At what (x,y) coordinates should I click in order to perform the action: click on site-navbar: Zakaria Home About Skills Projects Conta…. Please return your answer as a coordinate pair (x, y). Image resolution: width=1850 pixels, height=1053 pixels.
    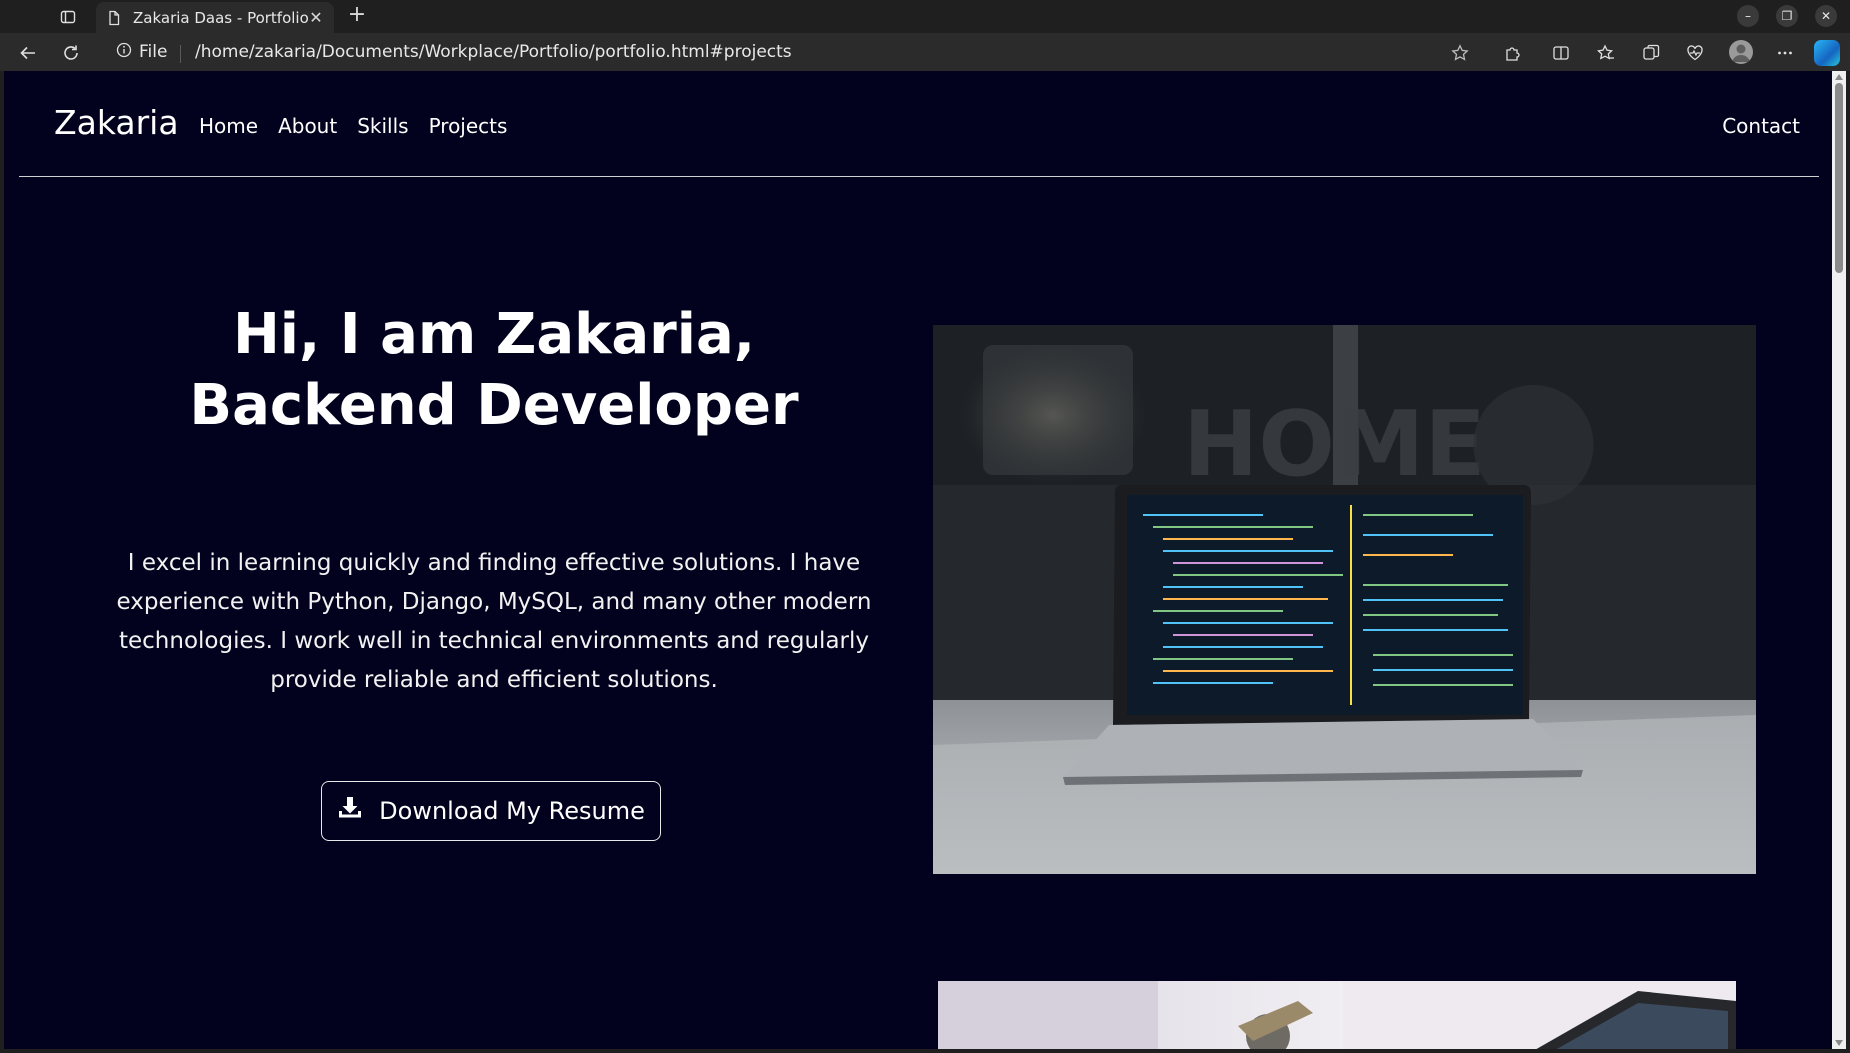
    Looking at the image, I should click on (918, 124).